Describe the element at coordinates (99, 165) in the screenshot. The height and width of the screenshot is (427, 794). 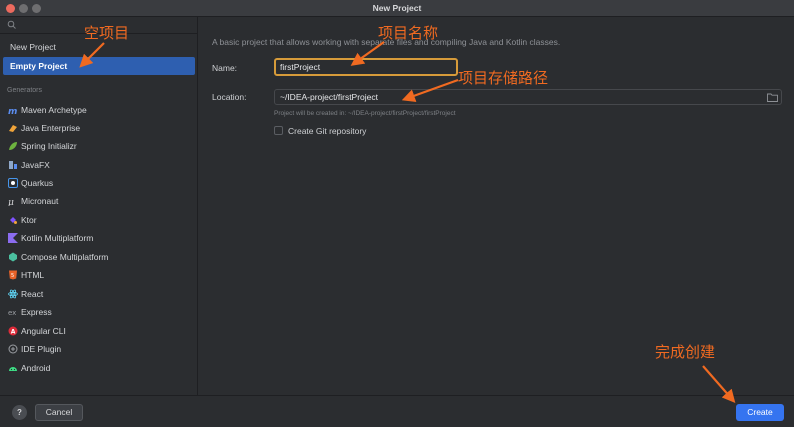
I see `sidebar-item-javafx: JavaFX` at that location.